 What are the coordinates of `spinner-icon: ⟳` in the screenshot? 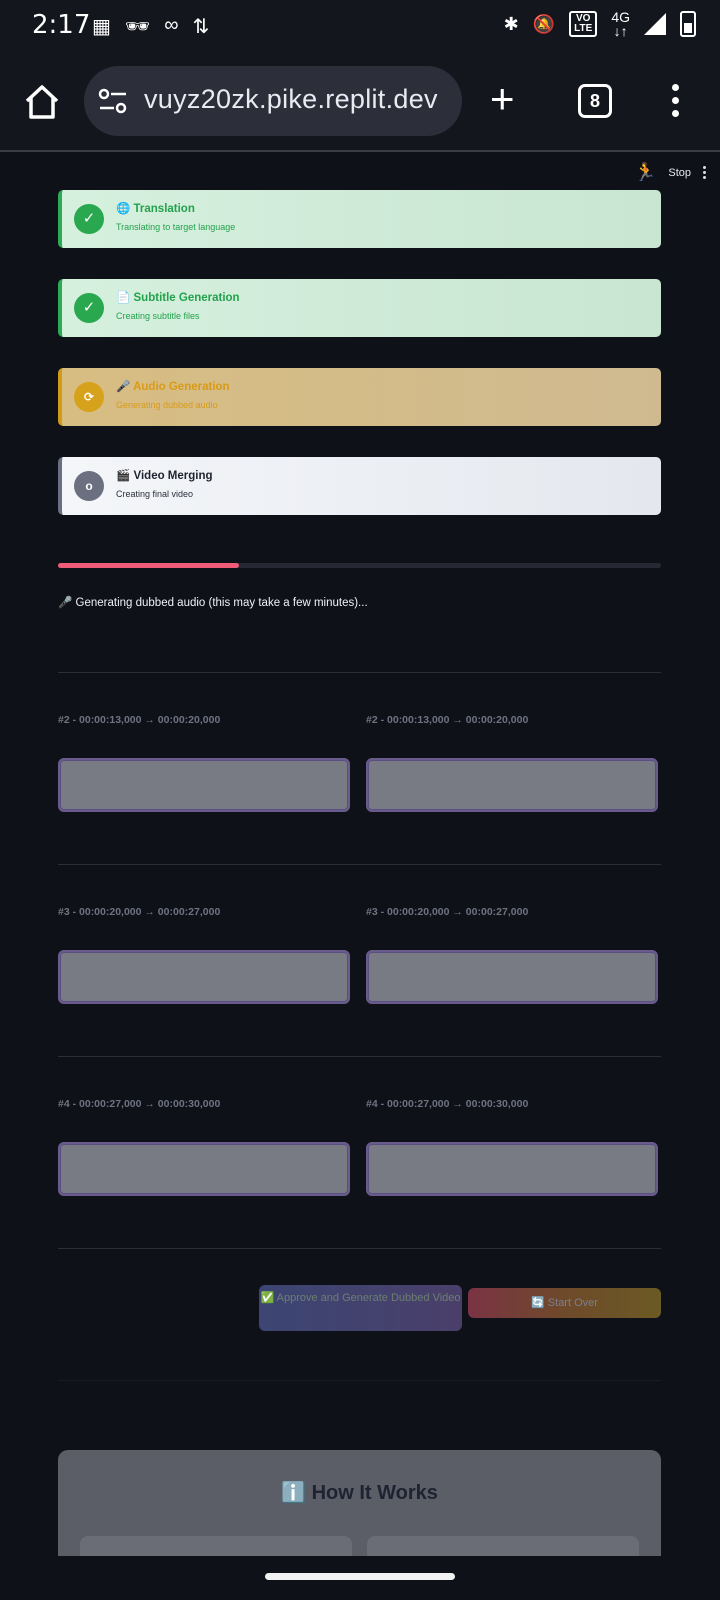 It's located at (89, 397).